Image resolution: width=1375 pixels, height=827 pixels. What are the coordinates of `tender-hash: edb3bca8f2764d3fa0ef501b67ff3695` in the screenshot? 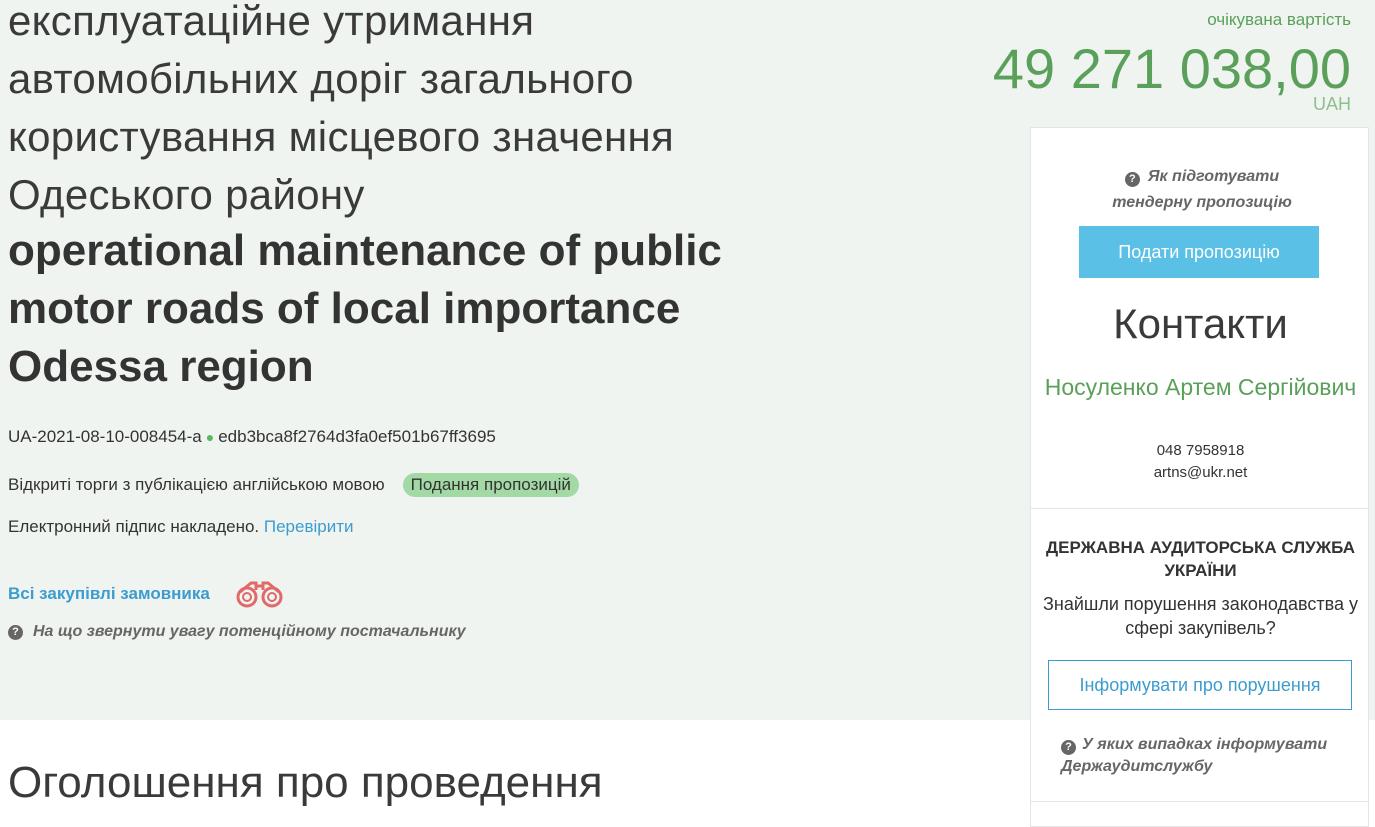 It's located at (357, 436).